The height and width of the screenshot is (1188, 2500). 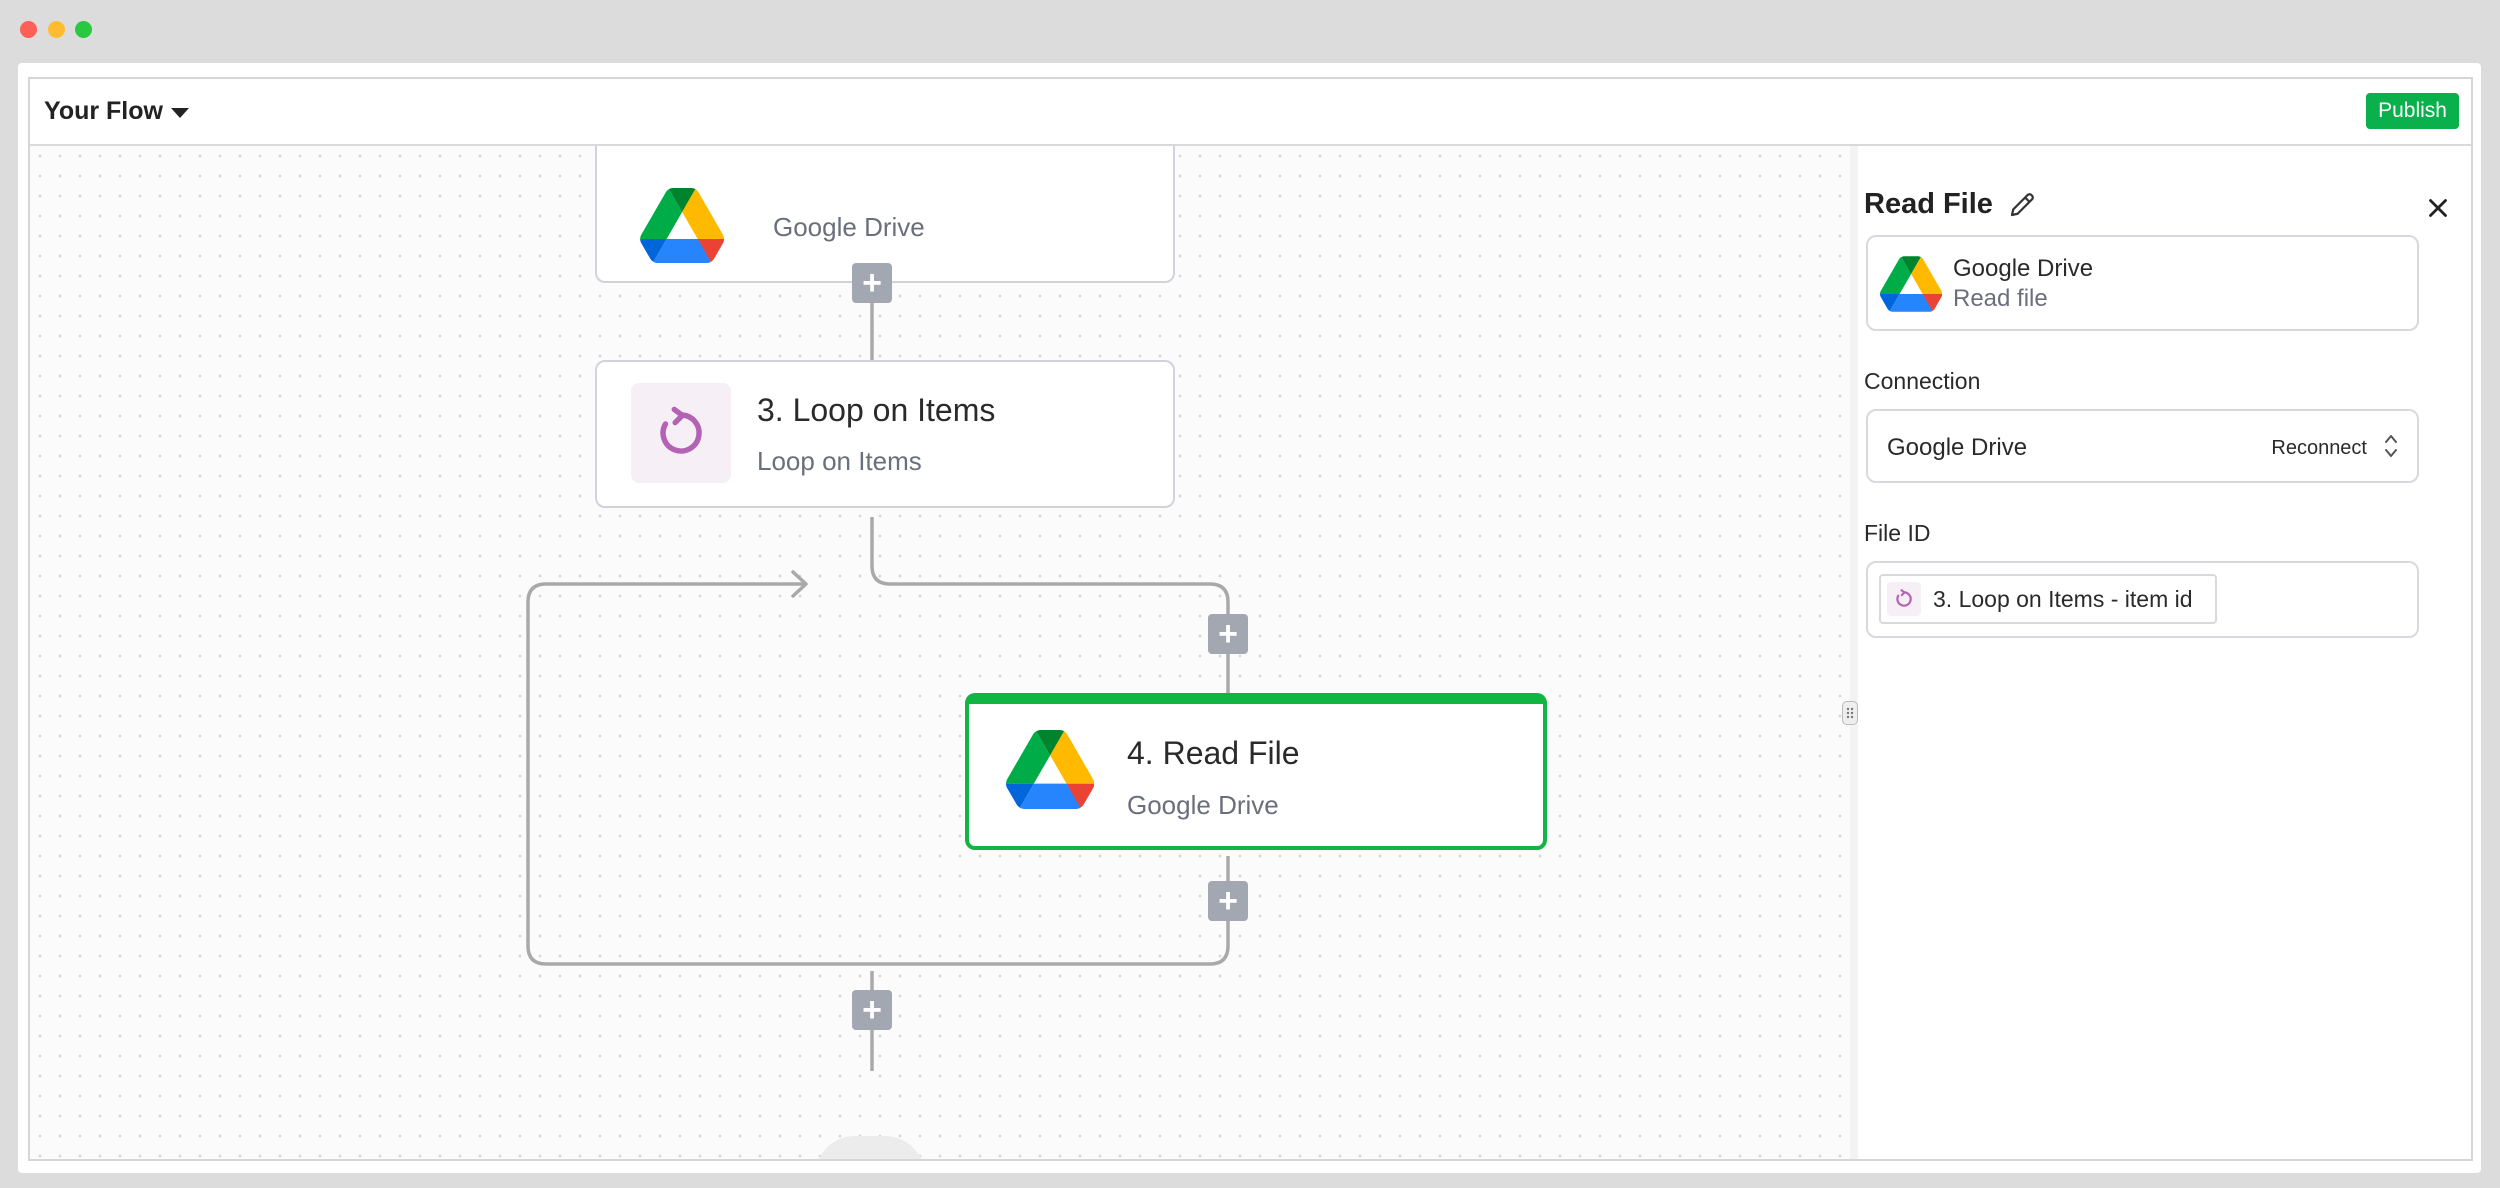 What do you see at coordinates (103, 111) in the screenshot?
I see `flow-name: Your Flow` at bounding box center [103, 111].